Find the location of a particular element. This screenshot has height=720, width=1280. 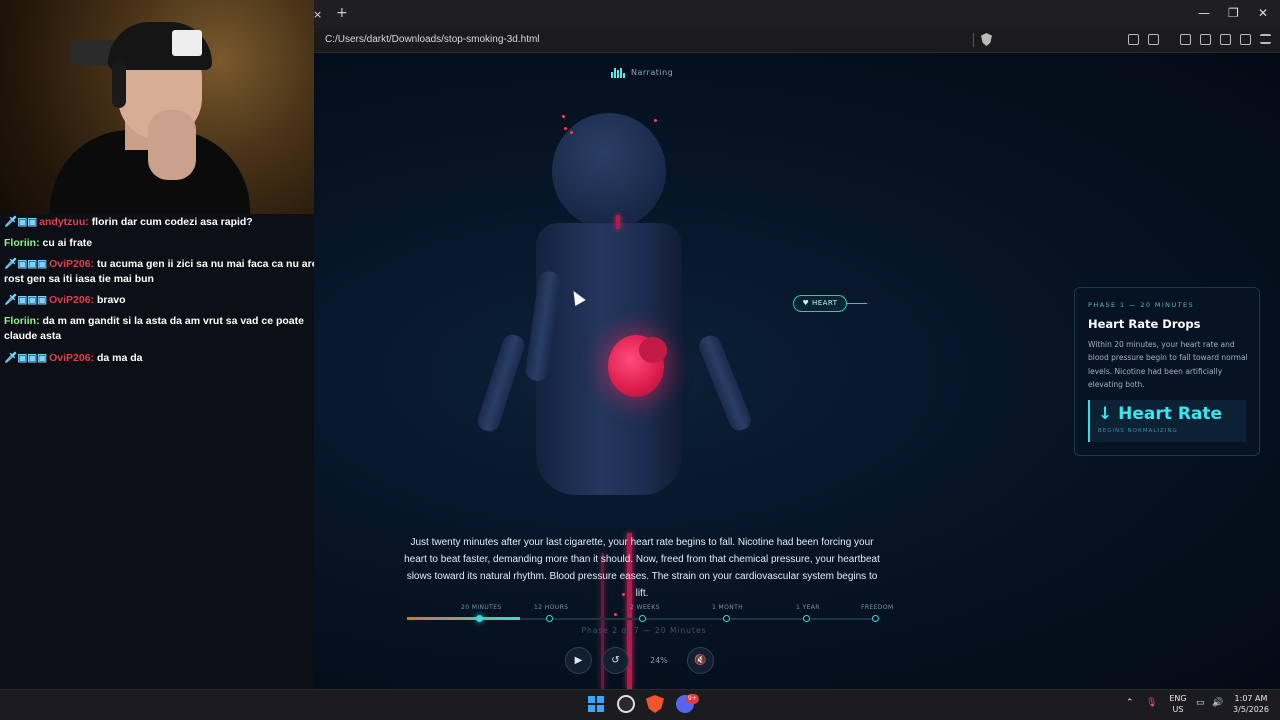

timeline-label: 20 MINUTES is located at coordinates (481, 607).